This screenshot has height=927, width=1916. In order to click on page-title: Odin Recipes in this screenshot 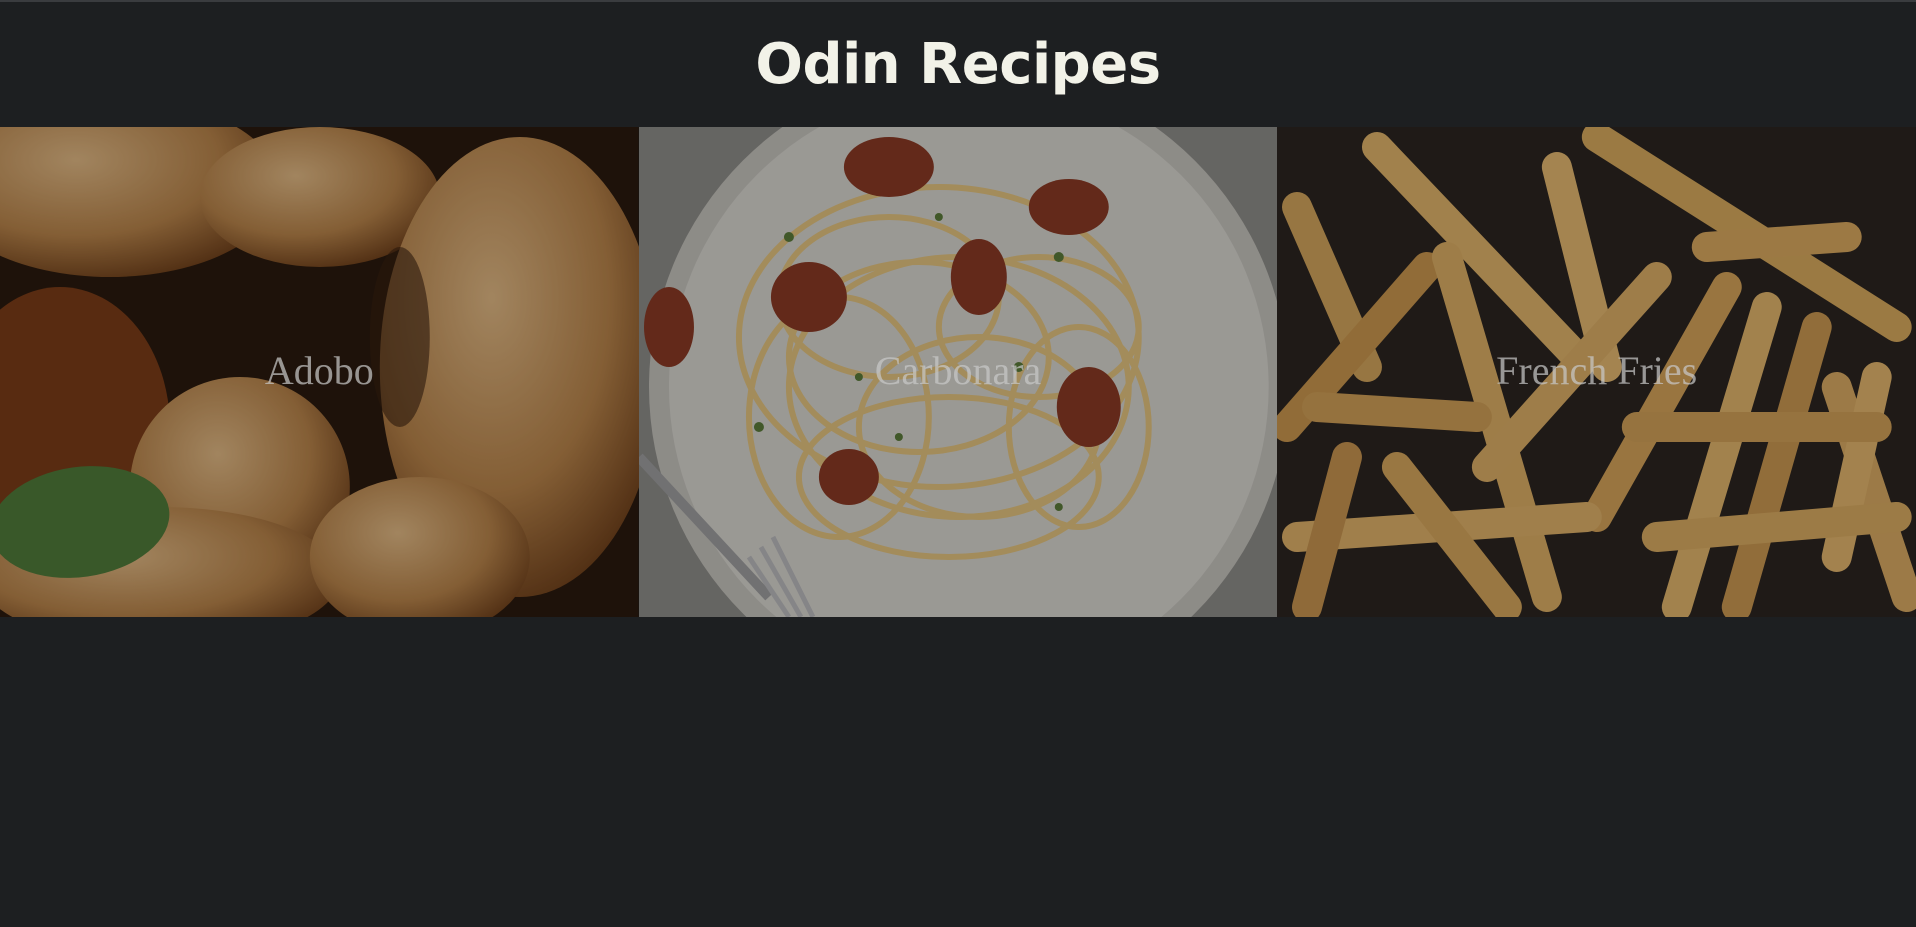, I will do `click(958, 64)`.